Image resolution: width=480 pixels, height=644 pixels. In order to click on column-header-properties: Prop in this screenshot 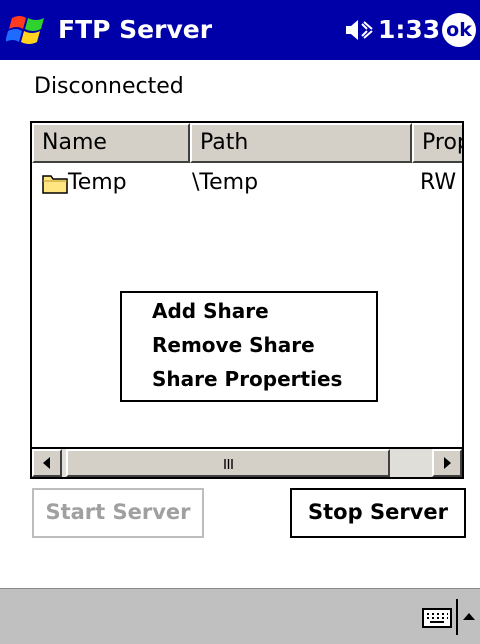, I will do `click(437, 143)`.